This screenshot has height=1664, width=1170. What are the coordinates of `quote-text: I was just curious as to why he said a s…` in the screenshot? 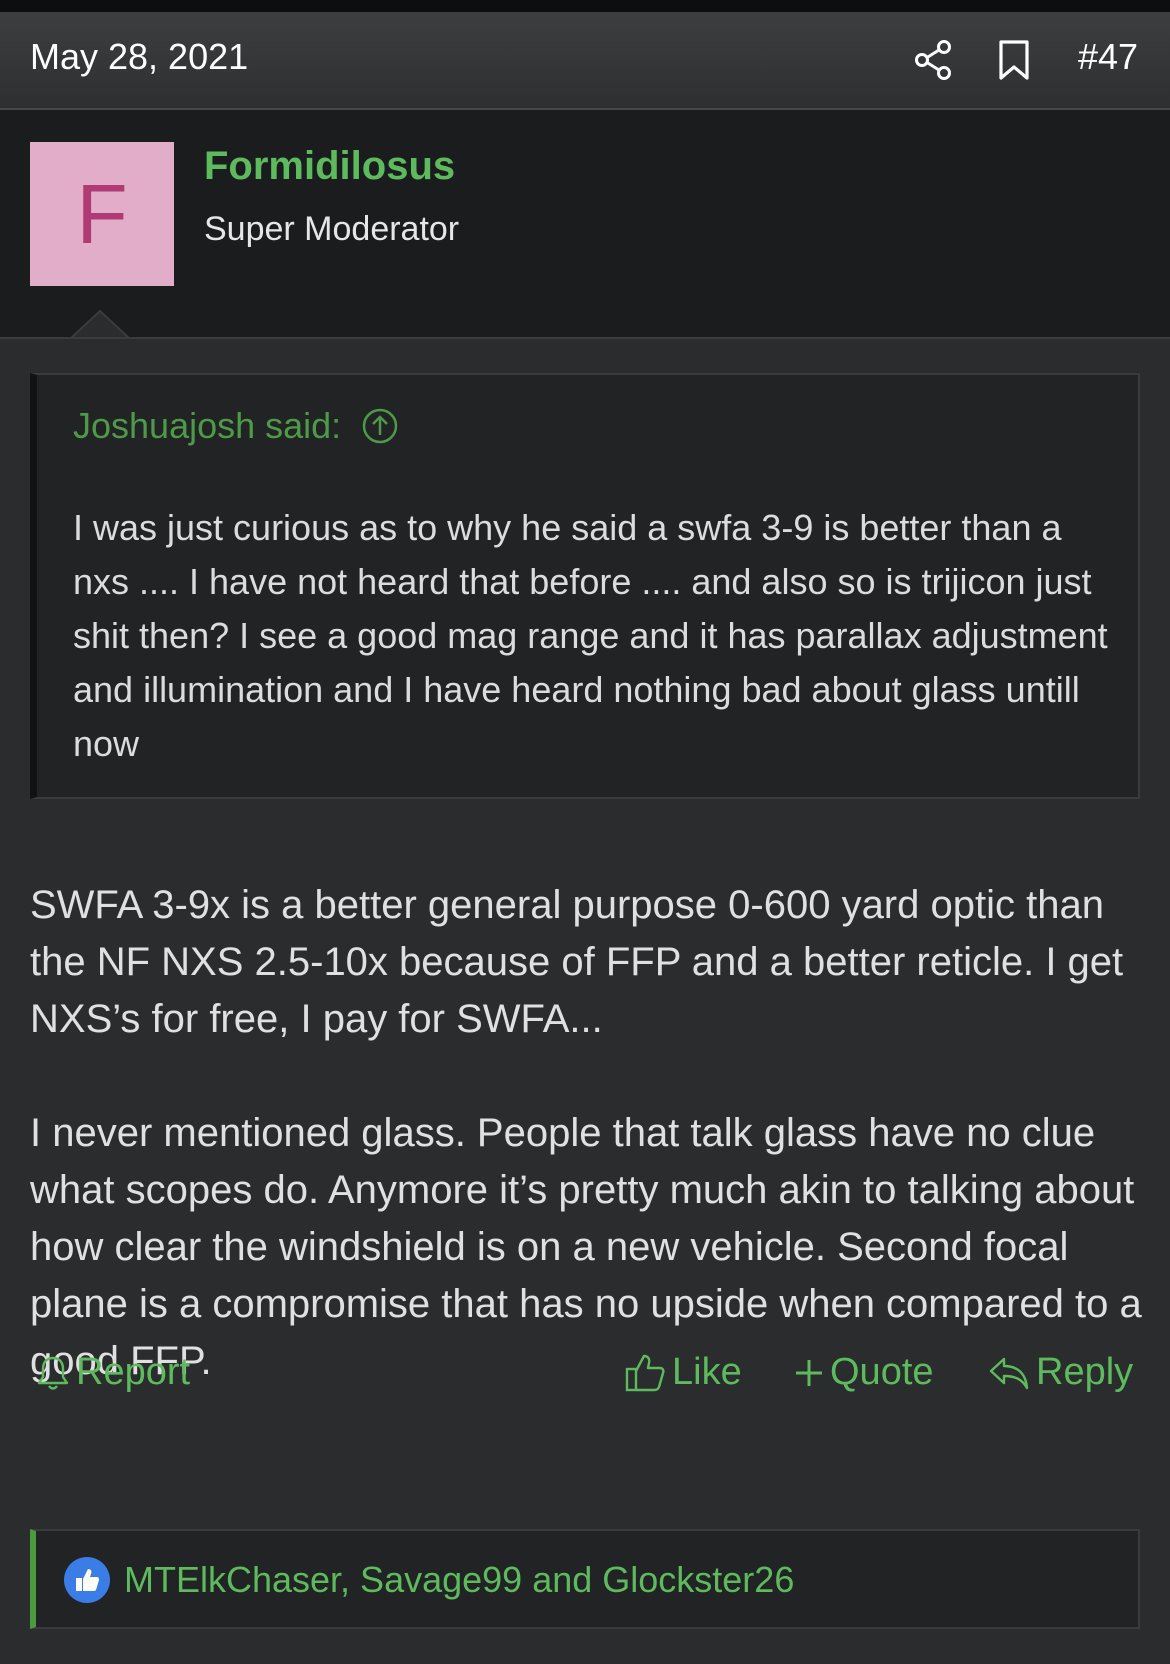 It's located at (590, 635).